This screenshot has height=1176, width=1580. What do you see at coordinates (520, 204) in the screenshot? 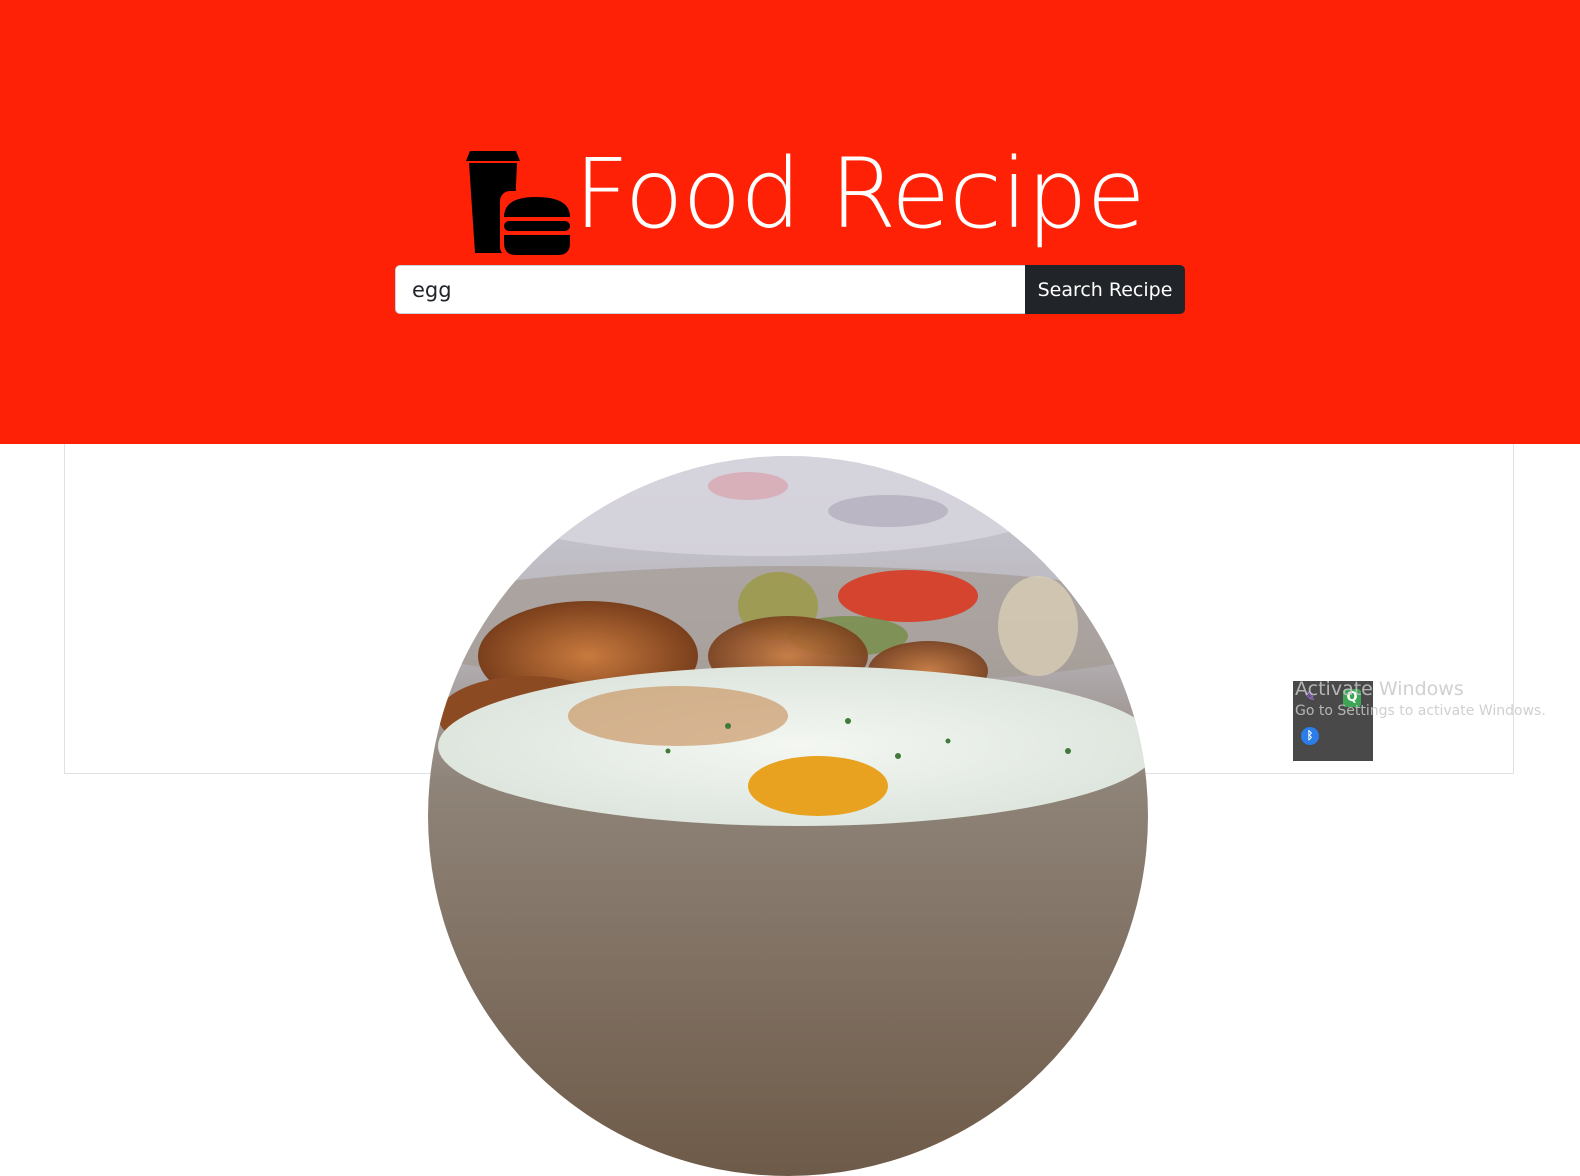
I see `food-drink-burger-icon` at bounding box center [520, 204].